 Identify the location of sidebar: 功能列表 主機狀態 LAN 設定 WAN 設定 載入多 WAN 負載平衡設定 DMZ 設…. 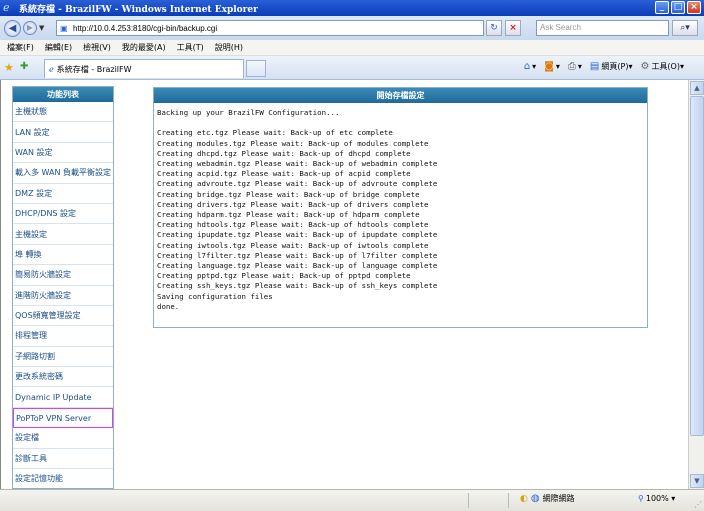
(63, 287).